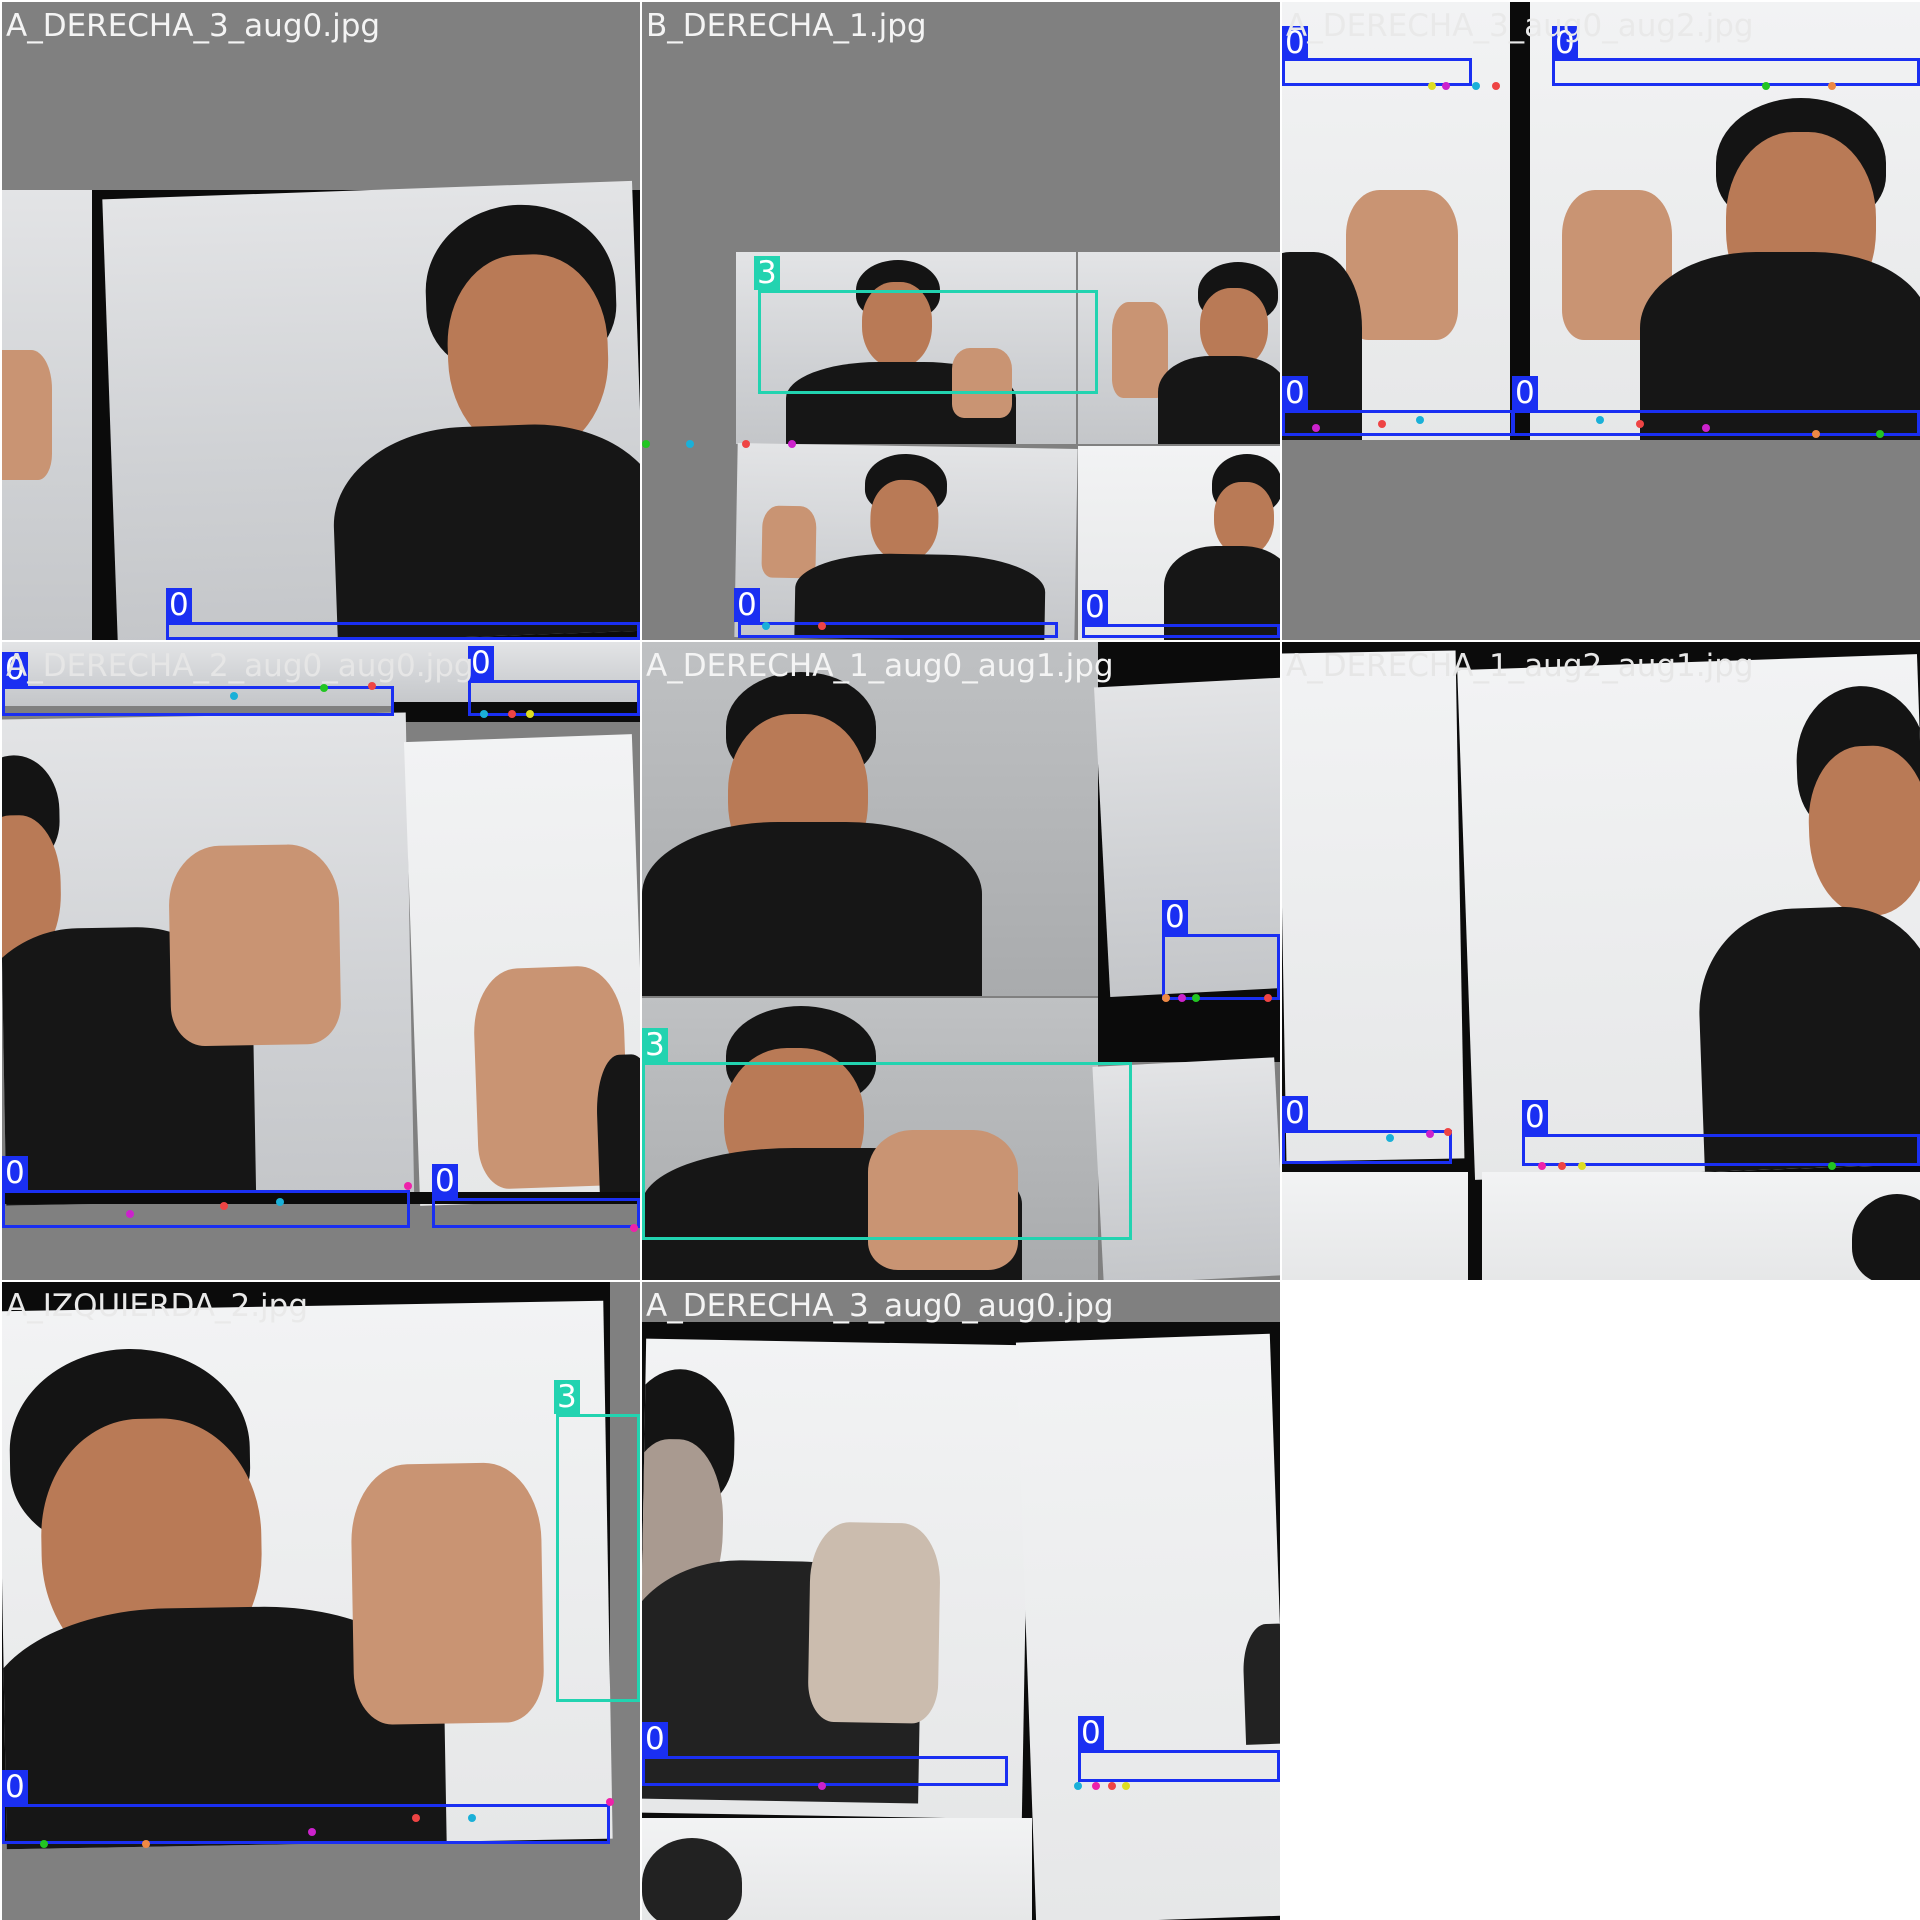 The height and width of the screenshot is (1920, 1920). What do you see at coordinates (1520, 26) in the screenshot?
I see `tile-title: A_DERECHA_3_aug0_aug2.jpg` at bounding box center [1520, 26].